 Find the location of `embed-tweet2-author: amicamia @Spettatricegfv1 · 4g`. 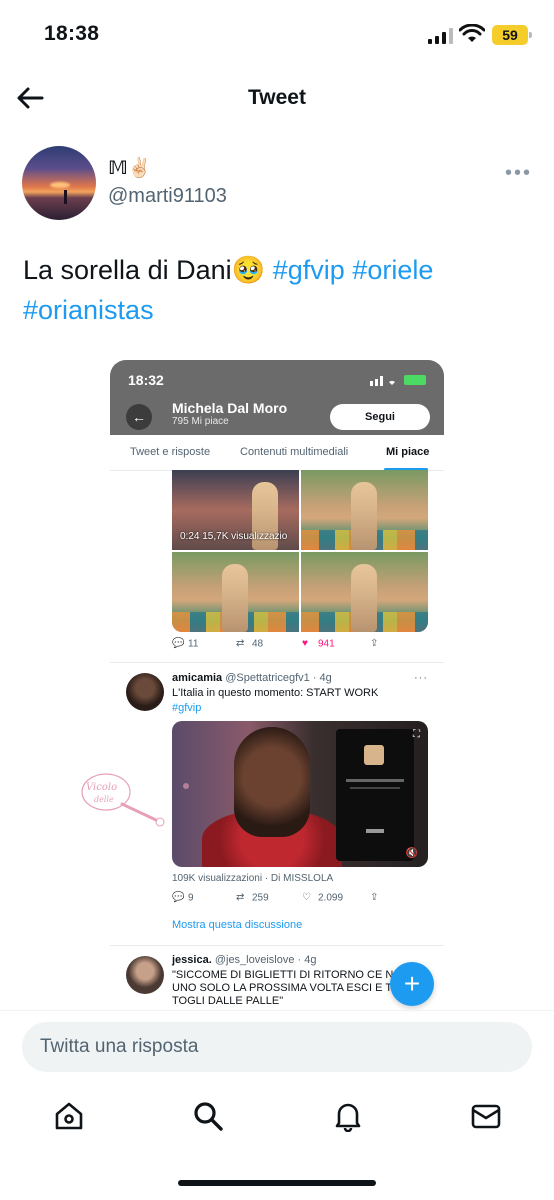

embed-tweet2-author: amicamia @Spettatricegfv1 · 4g is located at coordinates (252, 678).